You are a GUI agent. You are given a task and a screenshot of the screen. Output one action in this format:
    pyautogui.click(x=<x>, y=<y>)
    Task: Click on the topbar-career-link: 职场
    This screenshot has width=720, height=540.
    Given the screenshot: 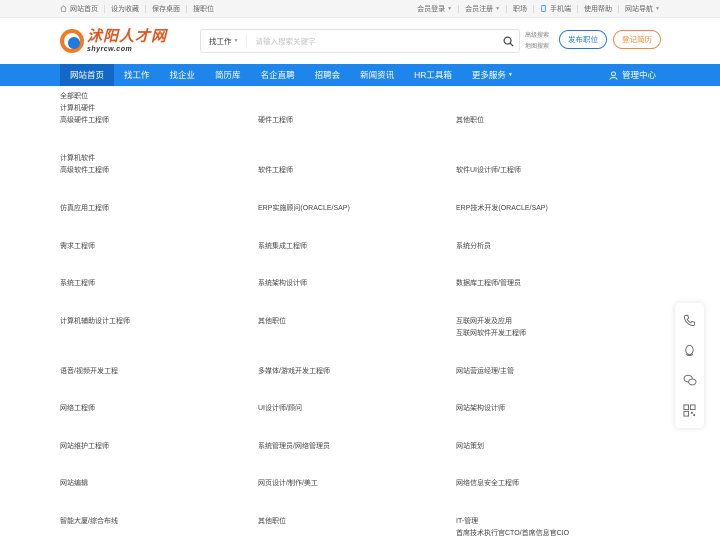 What is the action you would take?
    pyautogui.click(x=520, y=9)
    